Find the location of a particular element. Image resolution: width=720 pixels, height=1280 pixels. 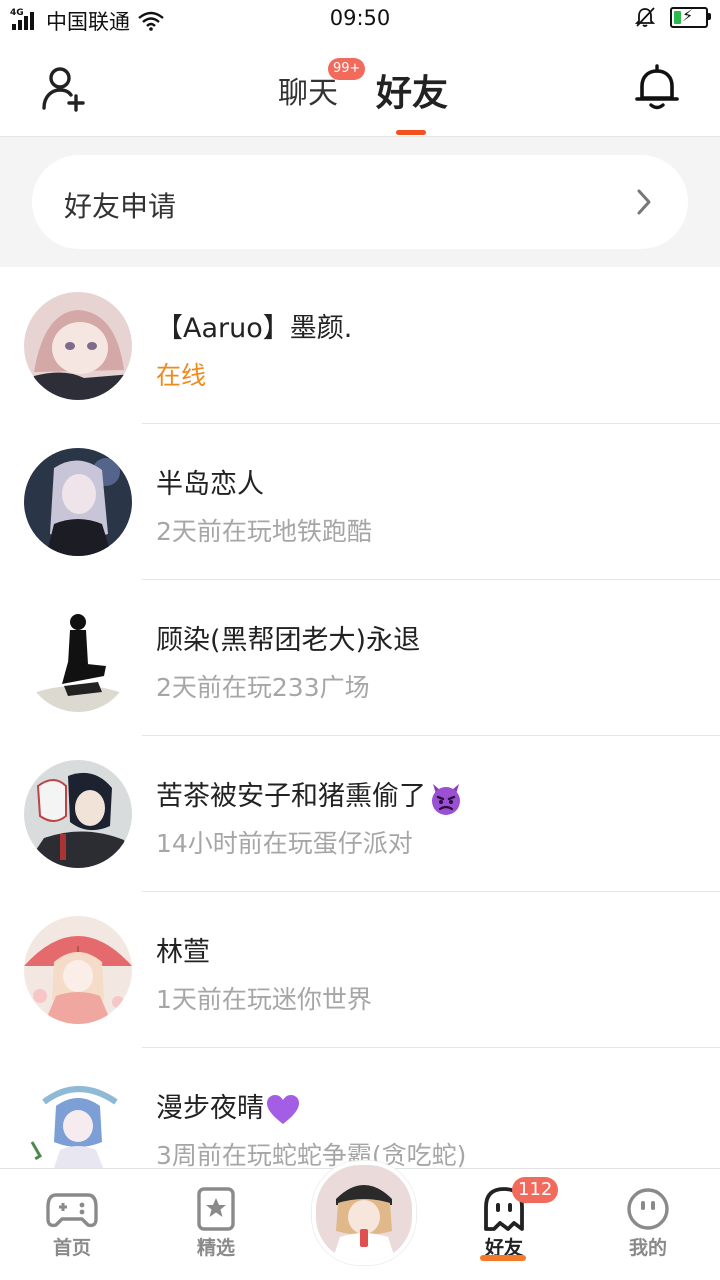

nav-item-home: 首页 is located at coordinates (72, 1224).